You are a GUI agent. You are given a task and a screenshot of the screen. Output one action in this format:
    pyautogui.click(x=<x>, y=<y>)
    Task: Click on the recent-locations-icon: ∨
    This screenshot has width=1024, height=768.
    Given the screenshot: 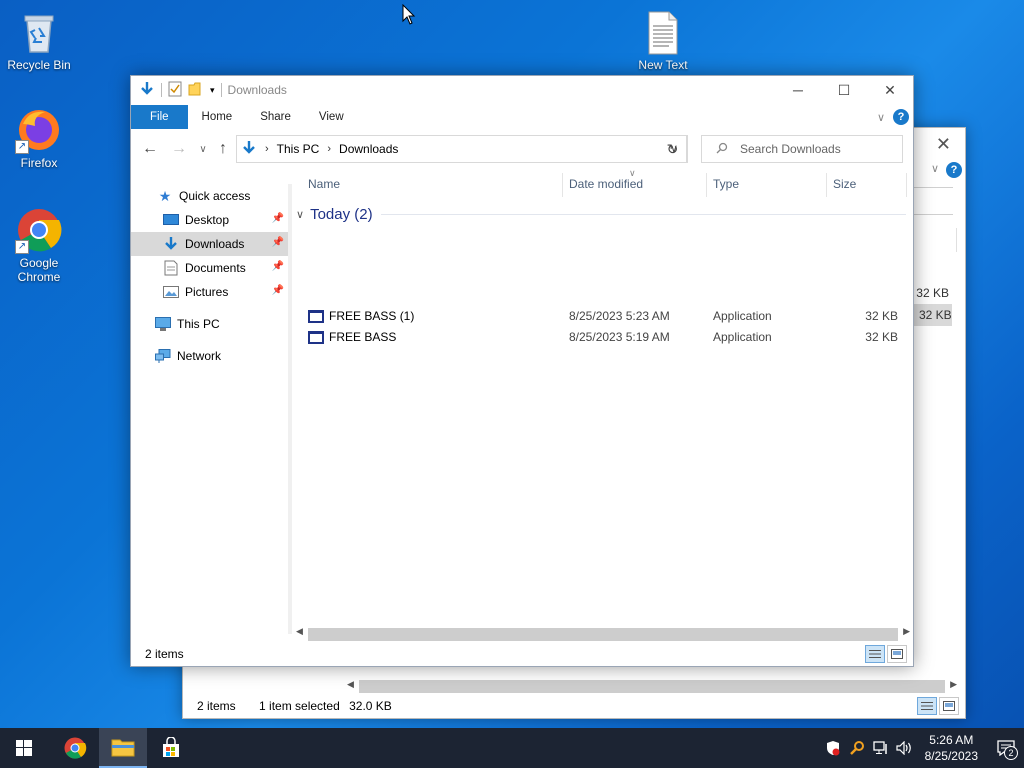 What is the action you would take?
    pyautogui.click(x=203, y=149)
    